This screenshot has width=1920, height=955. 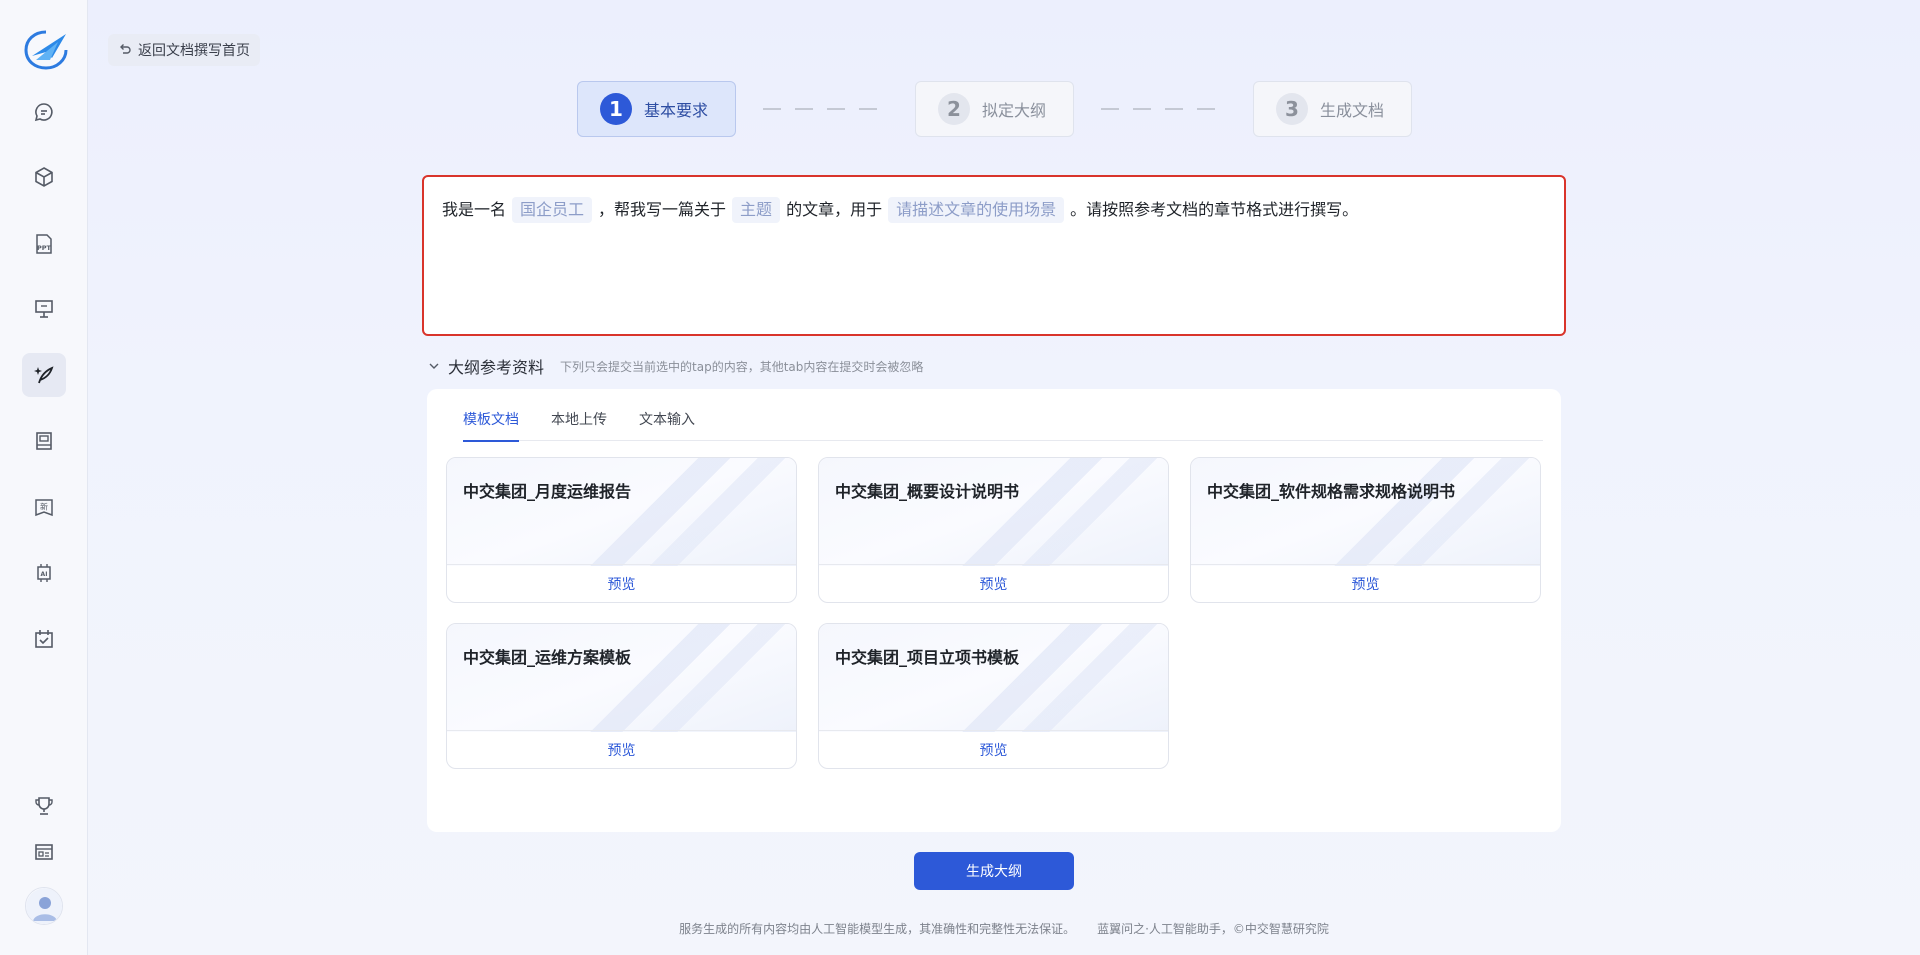 What do you see at coordinates (742, 366) in the screenshot?
I see `reference-note: 下列只会提交当前选中的tap的内容，其他tab内容在提交时会被忽略` at bounding box center [742, 366].